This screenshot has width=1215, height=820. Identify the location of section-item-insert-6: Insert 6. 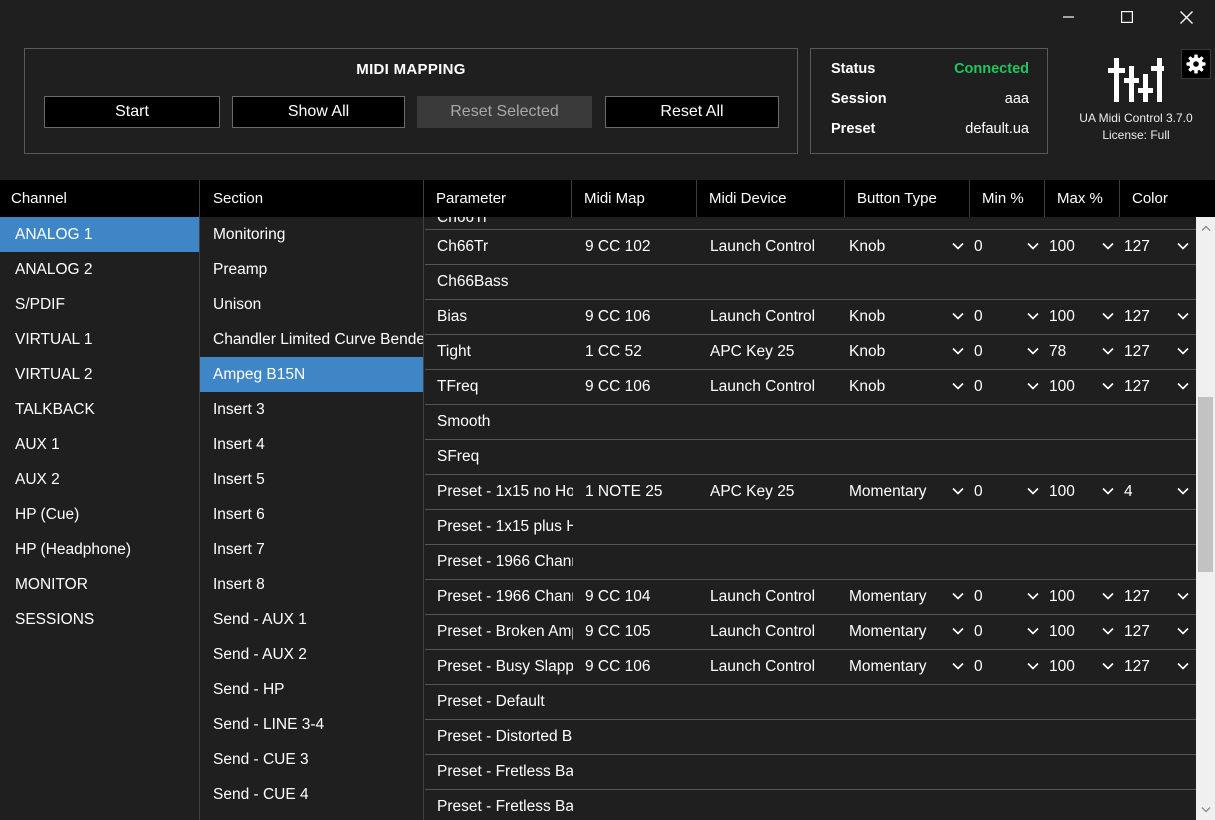
(311, 514).